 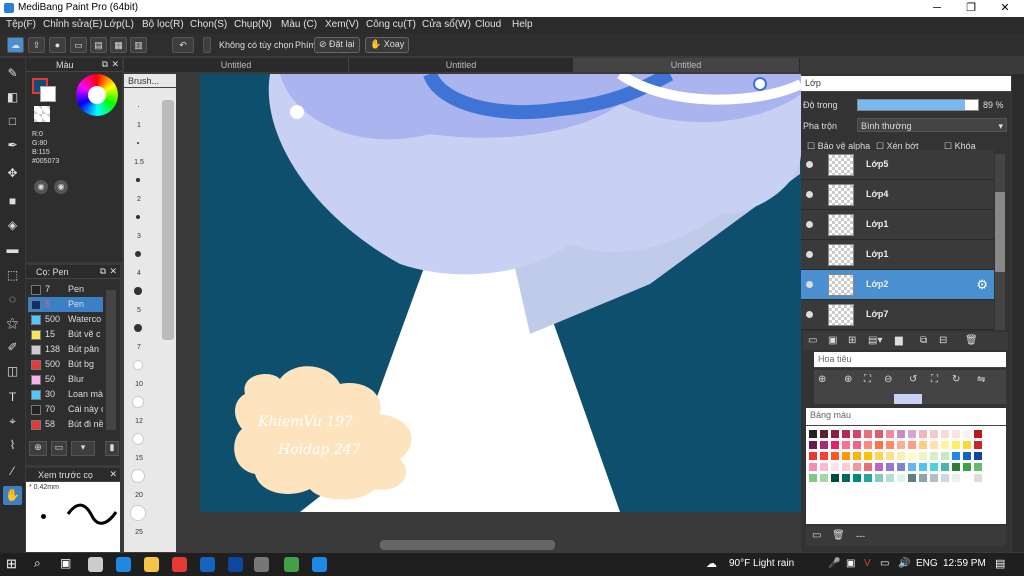 What do you see at coordinates (897, 225) in the screenshot?
I see `layer-row: Lớp1` at bounding box center [897, 225].